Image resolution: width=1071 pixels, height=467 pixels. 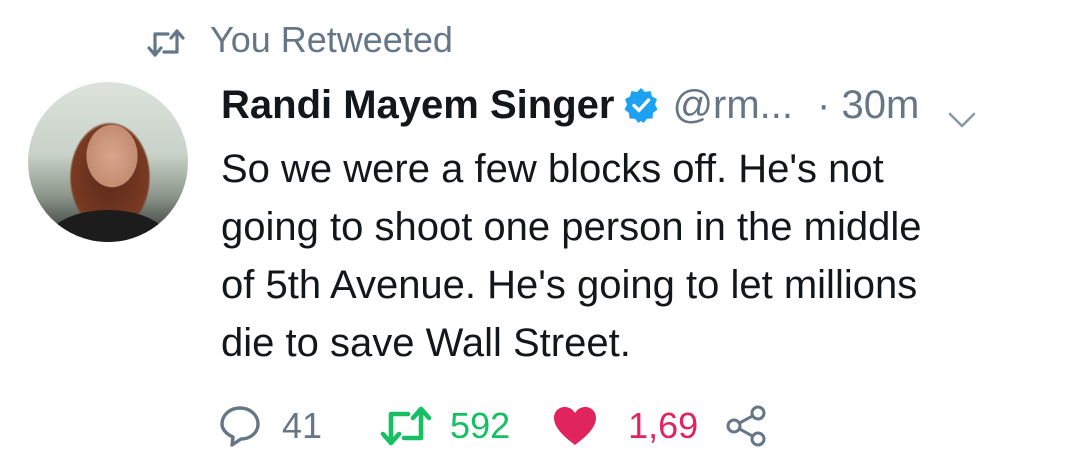 I want to click on retweet-count: 592, so click(x=480, y=425).